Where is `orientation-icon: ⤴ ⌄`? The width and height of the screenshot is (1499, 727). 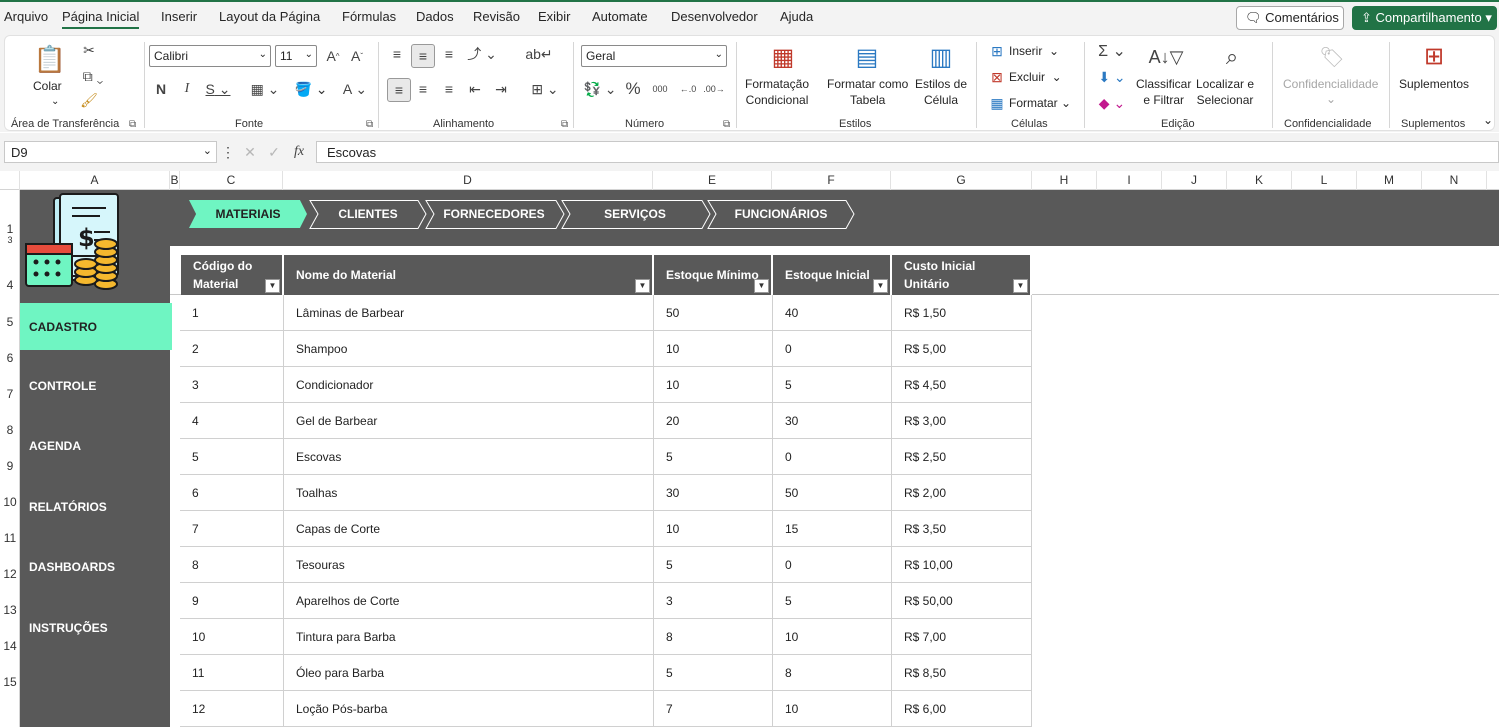 orientation-icon: ⤴ ⌄ is located at coordinates (482, 54).